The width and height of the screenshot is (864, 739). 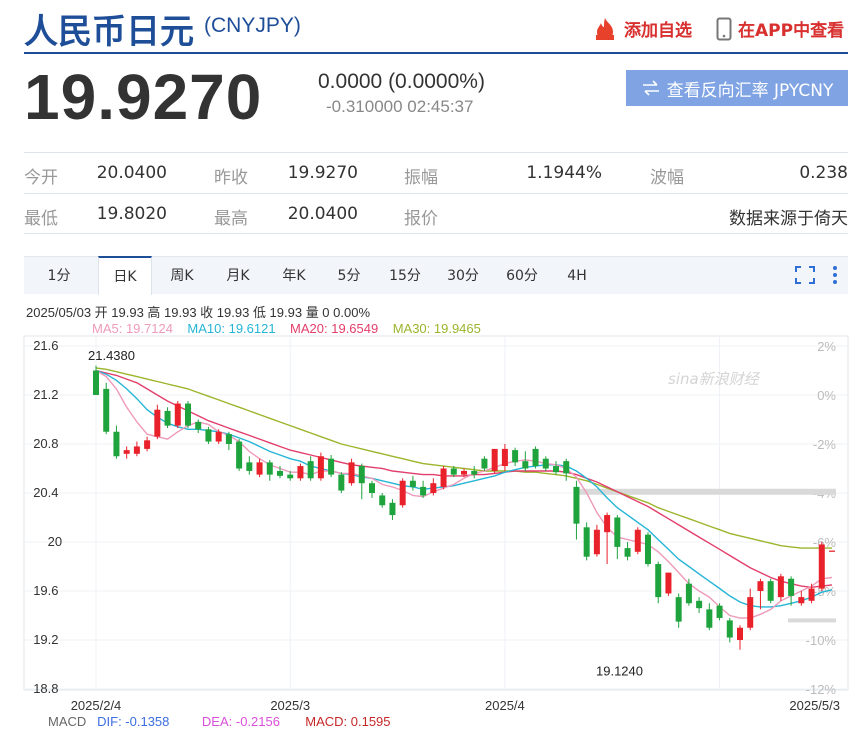 I want to click on x-tick-label: 2025/4, so click(x=505, y=705).